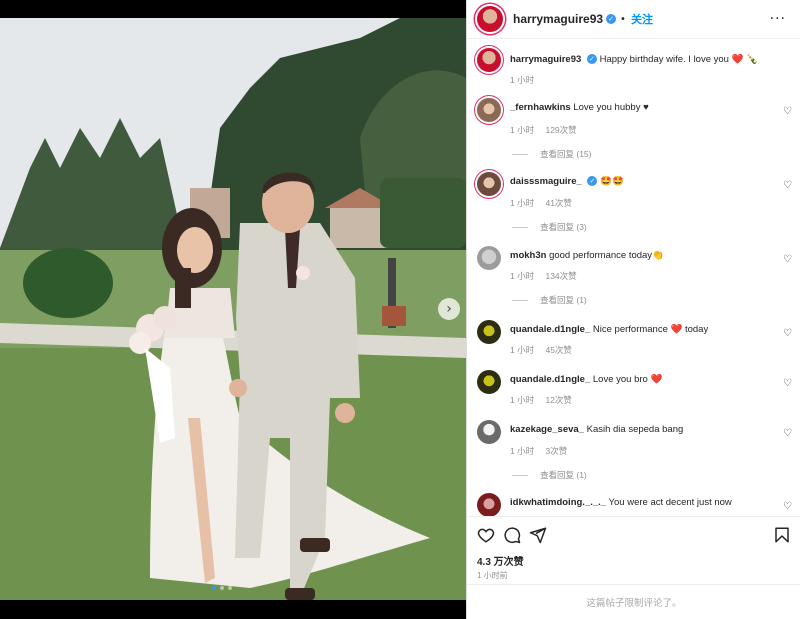 The width and height of the screenshot is (800, 619). What do you see at coordinates (543, 451) in the screenshot?
I see `comment-meta: 1 小时 3次赞` at bounding box center [543, 451].